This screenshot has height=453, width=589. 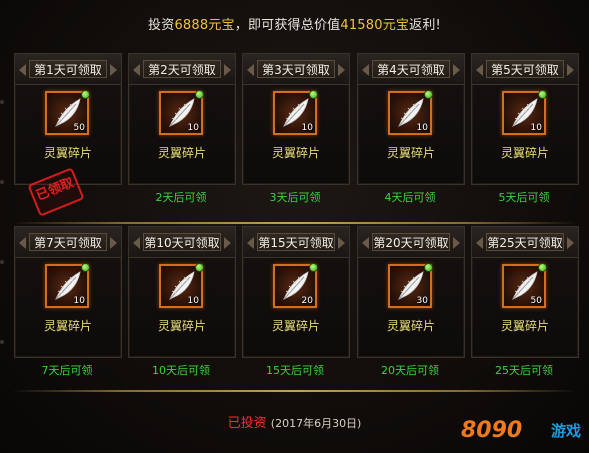 I want to click on site-logo: 8090 游戏, so click(x=521, y=430).